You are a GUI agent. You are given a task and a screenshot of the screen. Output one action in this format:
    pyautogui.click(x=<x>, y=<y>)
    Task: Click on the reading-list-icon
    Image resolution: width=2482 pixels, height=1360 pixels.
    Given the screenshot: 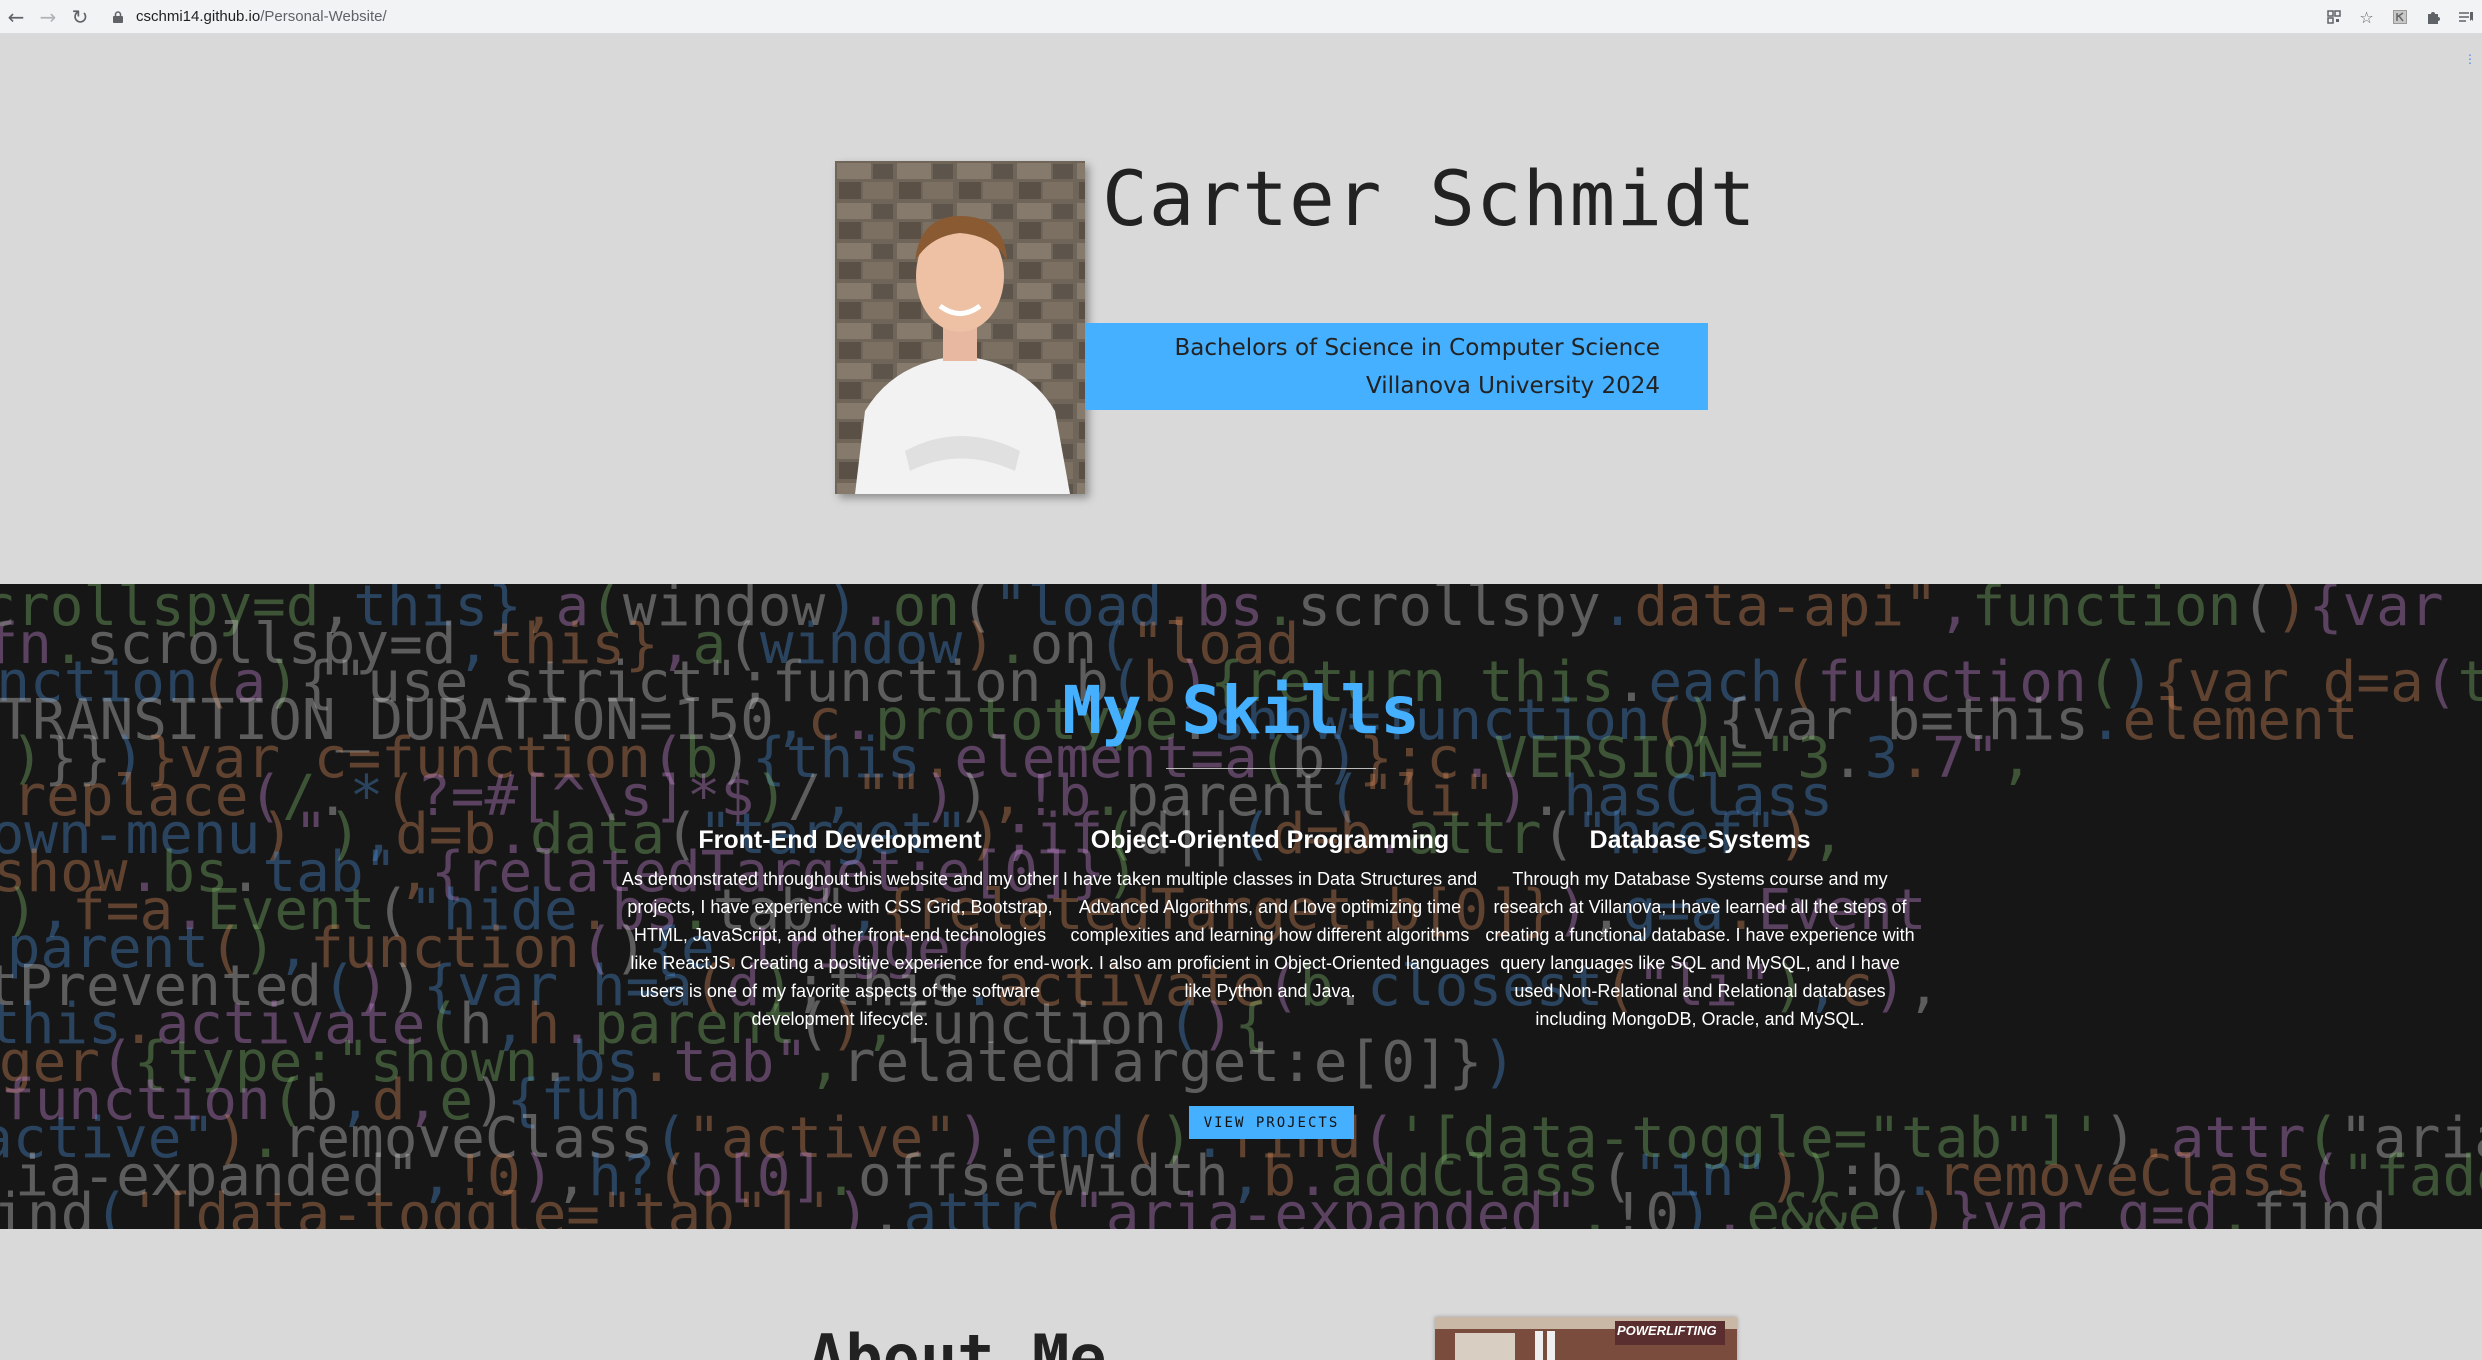 What is the action you would take?
    pyautogui.click(x=2465, y=17)
    